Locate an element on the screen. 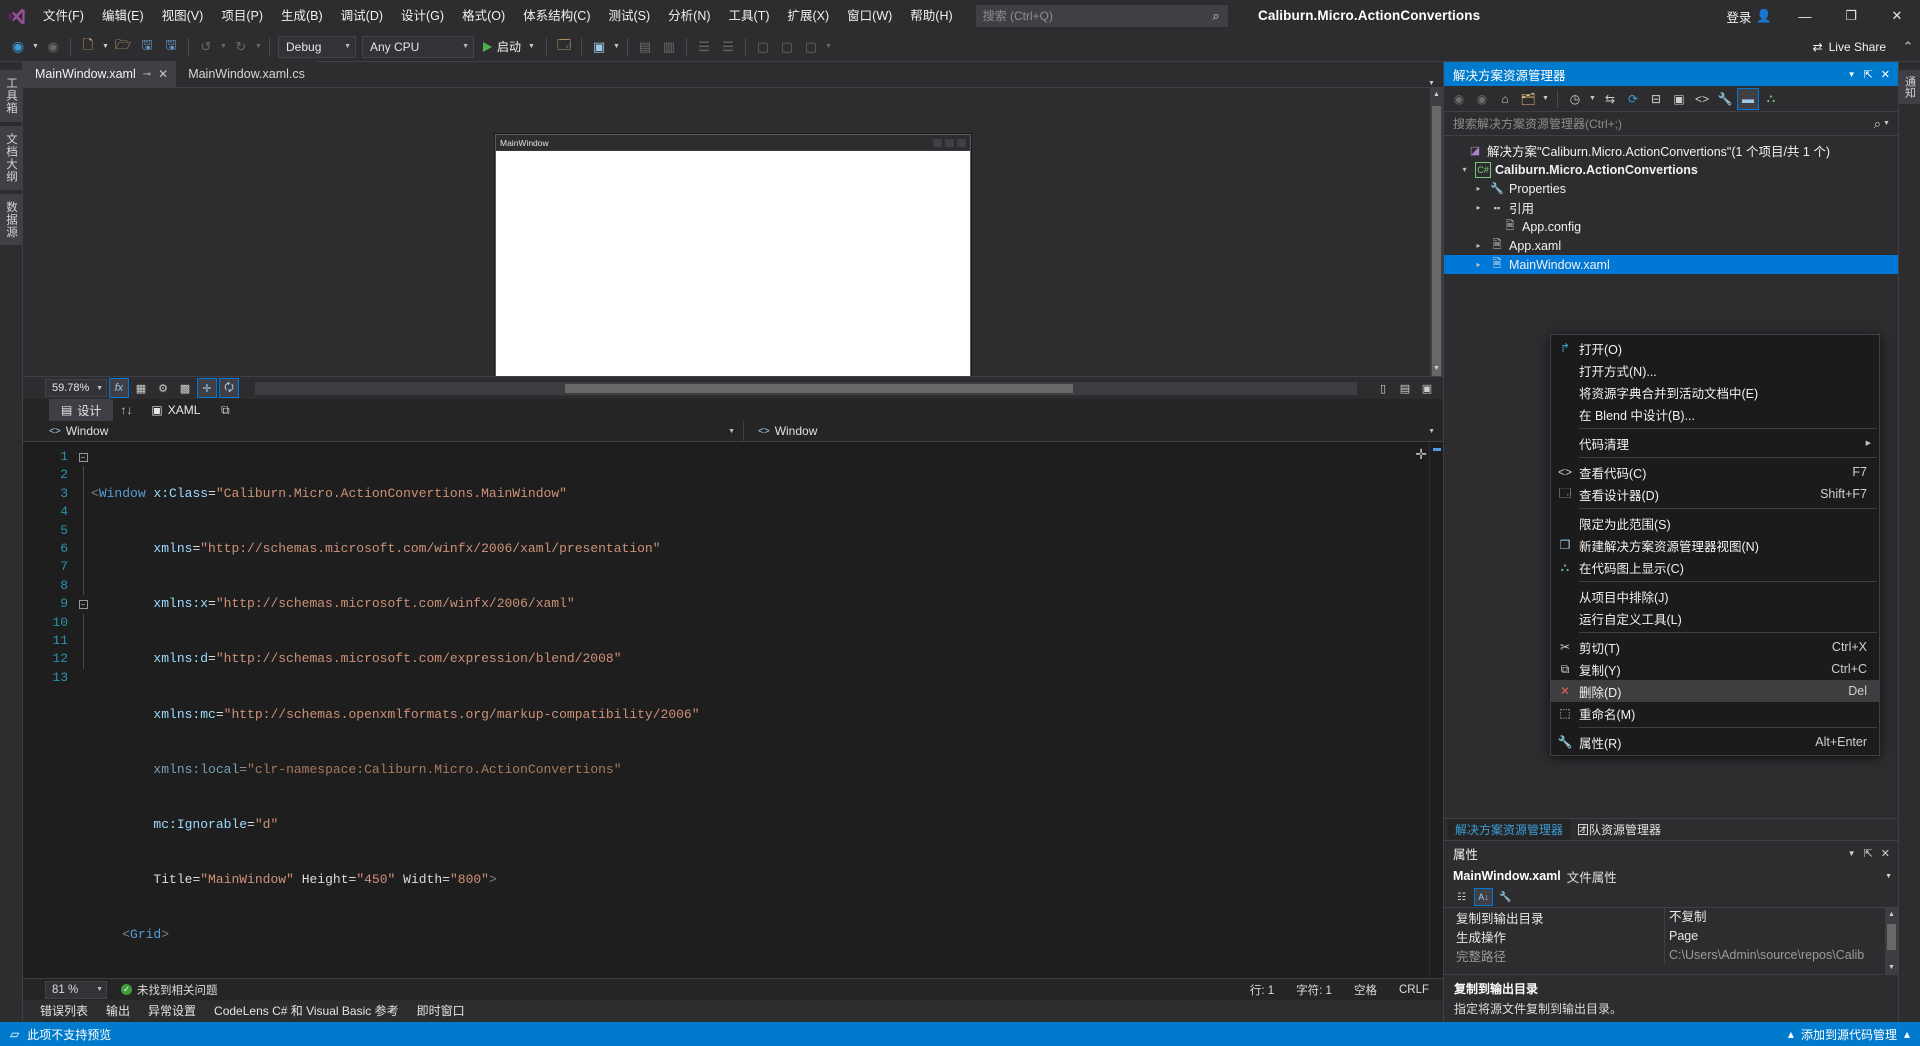  menu-architecture: 体系结构(C) is located at coordinates (556, 16).